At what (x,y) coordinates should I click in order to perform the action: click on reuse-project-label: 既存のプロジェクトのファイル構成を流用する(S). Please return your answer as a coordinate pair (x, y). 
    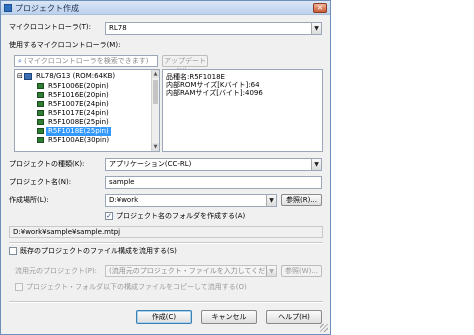
    Looking at the image, I should click on (98, 251).